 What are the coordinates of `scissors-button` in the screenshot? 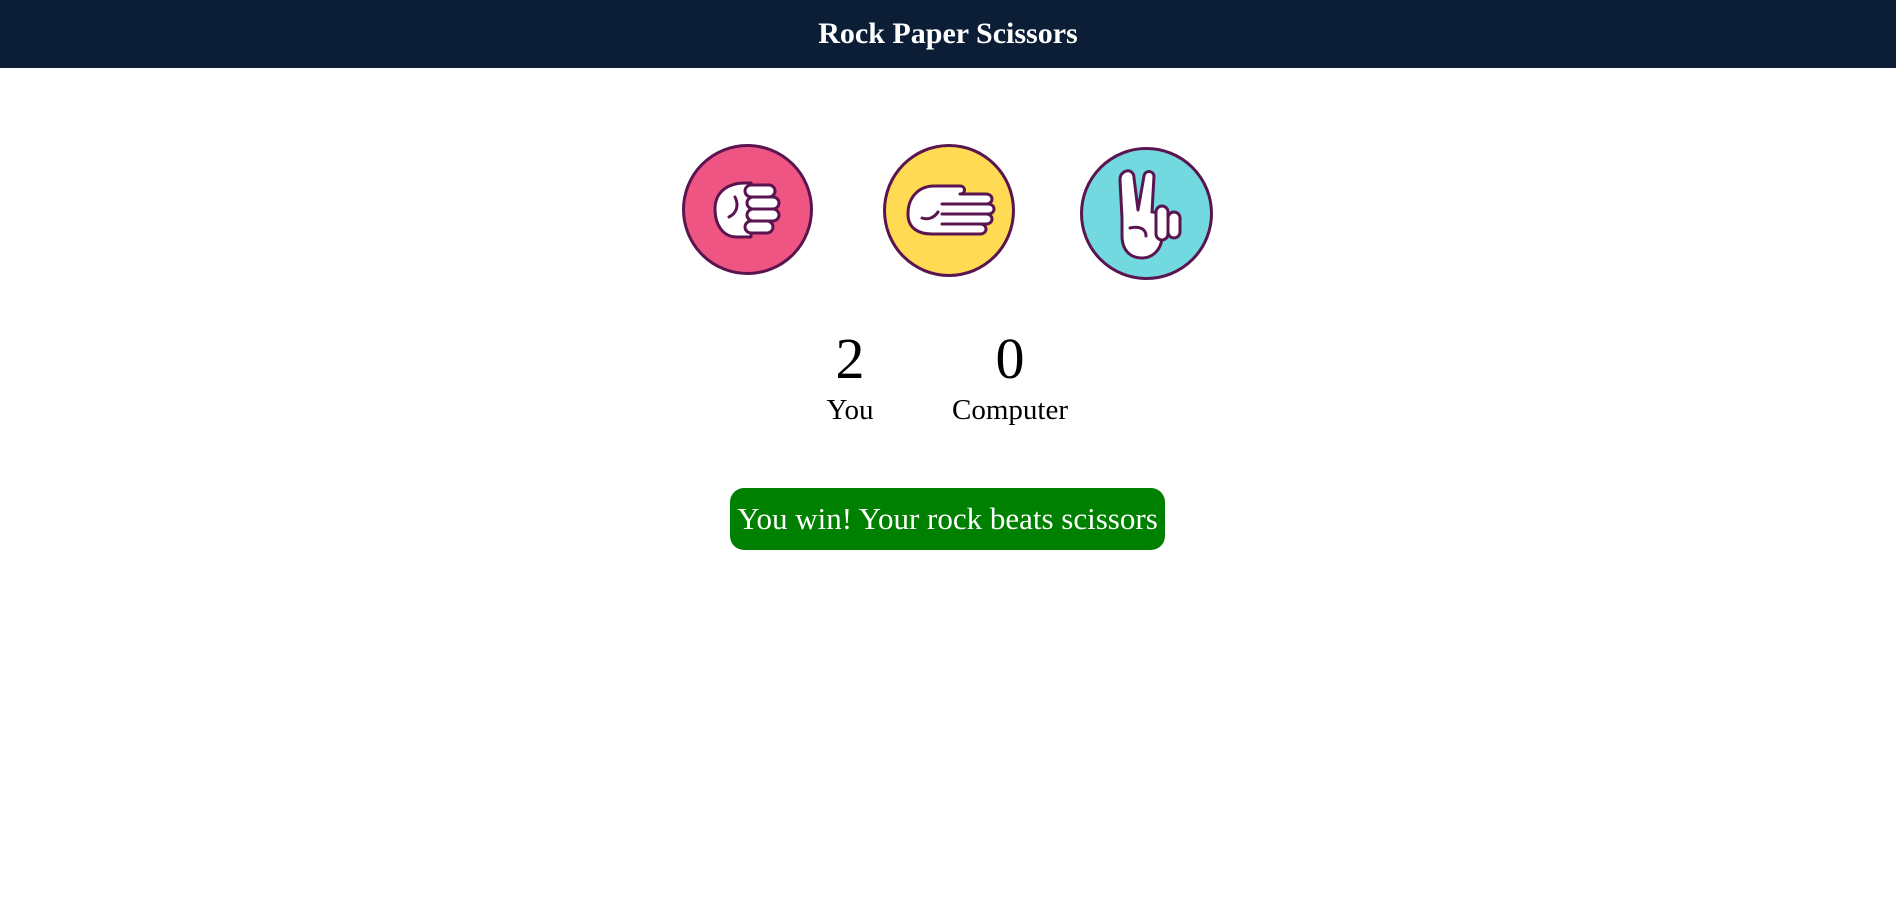 It's located at (1146, 213).